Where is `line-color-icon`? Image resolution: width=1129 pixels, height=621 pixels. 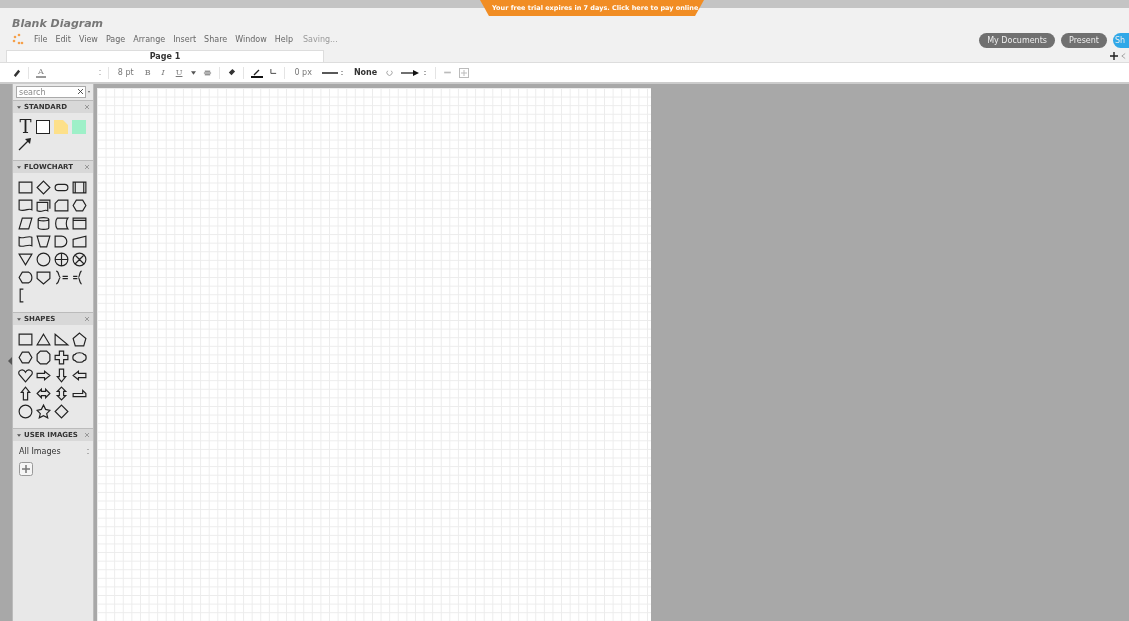
line-color-icon is located at coordinates (257, 72).